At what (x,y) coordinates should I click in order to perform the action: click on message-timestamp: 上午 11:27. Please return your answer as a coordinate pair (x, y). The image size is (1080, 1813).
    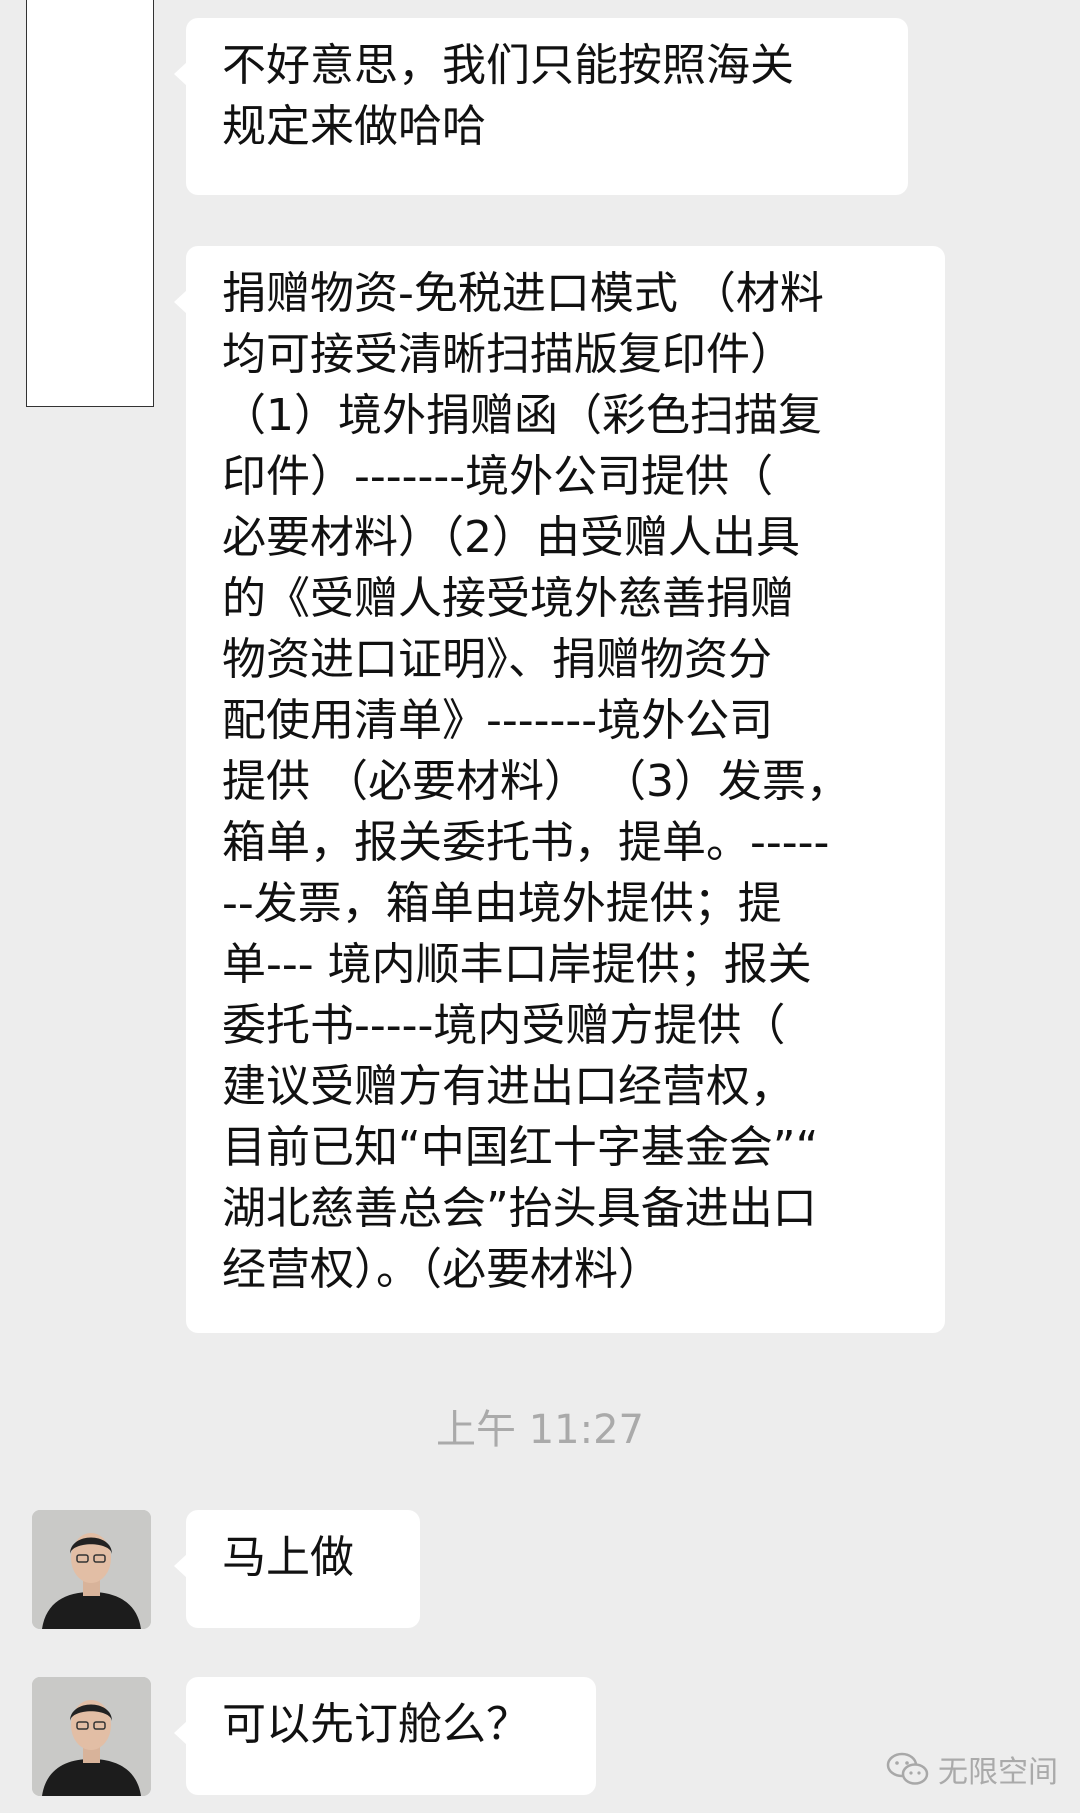
    Looking at the image, I should click on (540, 1430).